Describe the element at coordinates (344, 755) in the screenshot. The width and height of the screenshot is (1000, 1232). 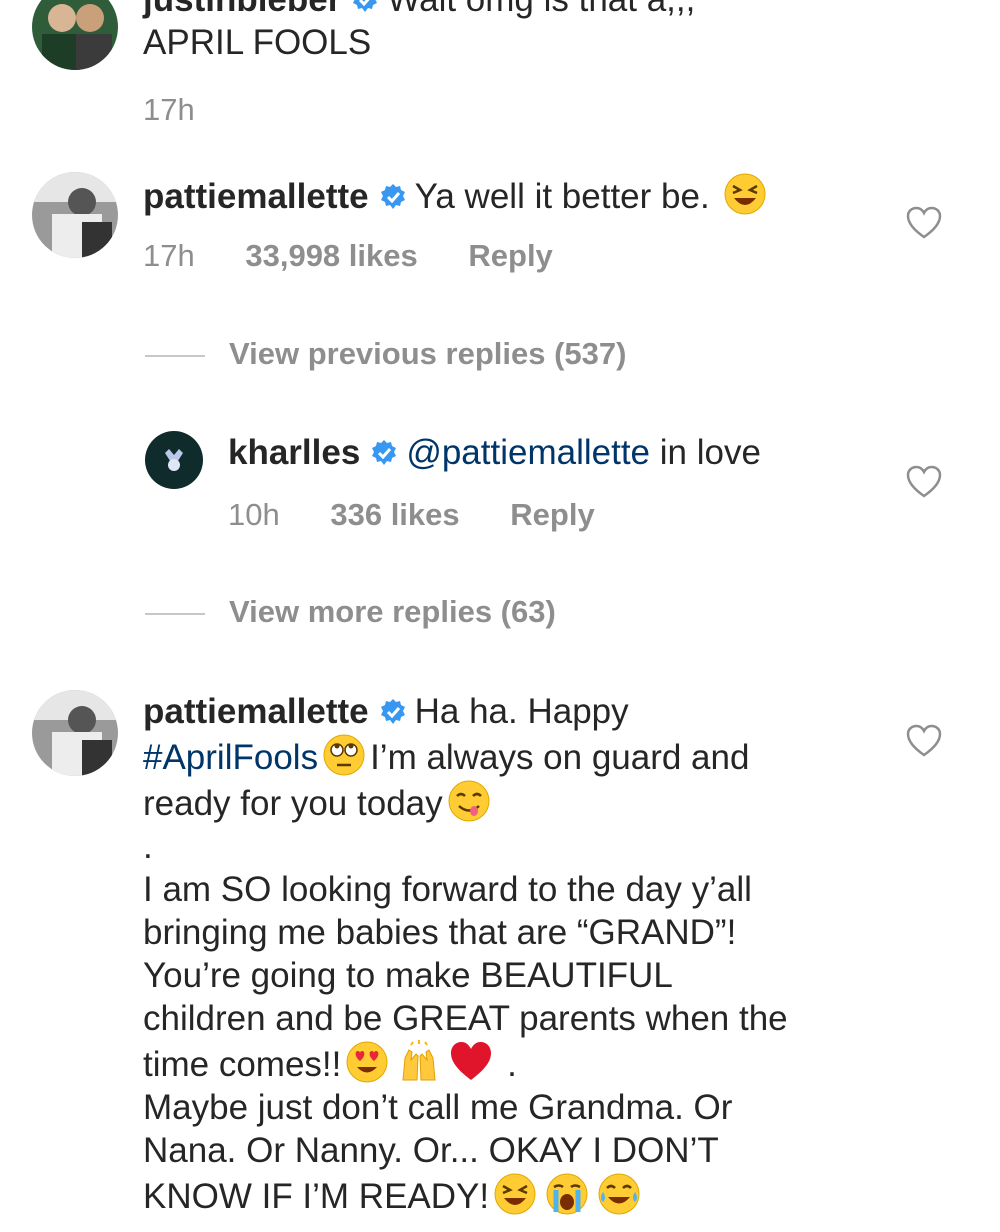
I see `eye-roll-emoji-icon` at that location.